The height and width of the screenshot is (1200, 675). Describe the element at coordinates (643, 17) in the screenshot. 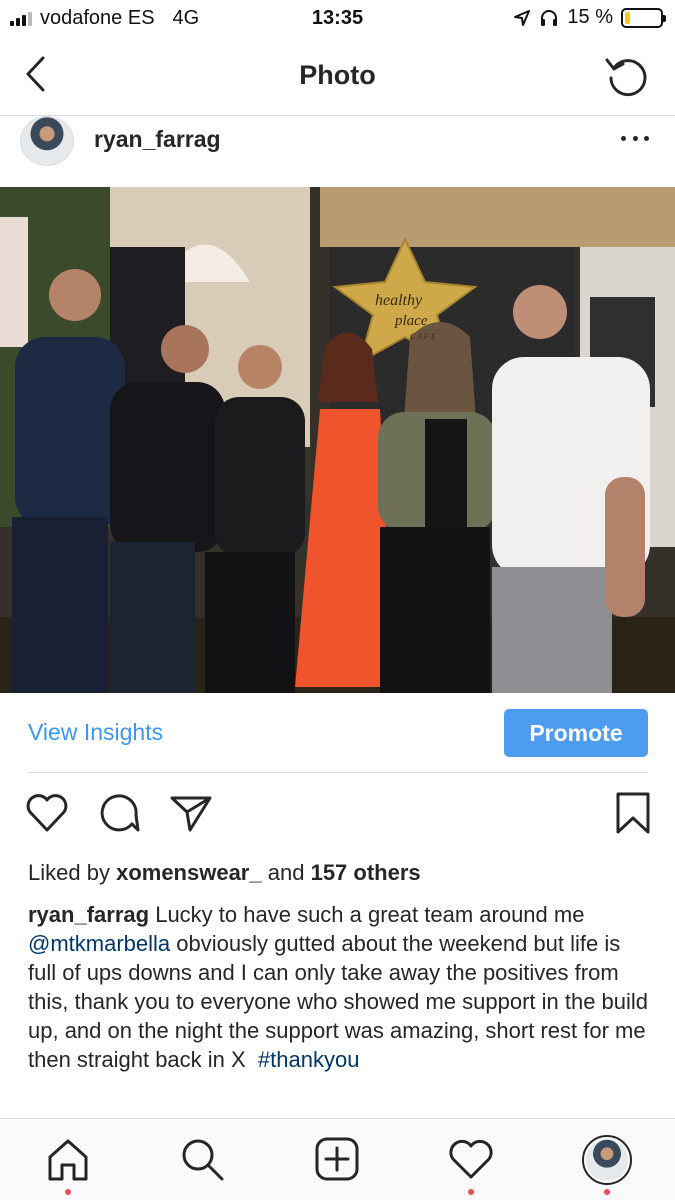

I see `battery-icon` at that location.